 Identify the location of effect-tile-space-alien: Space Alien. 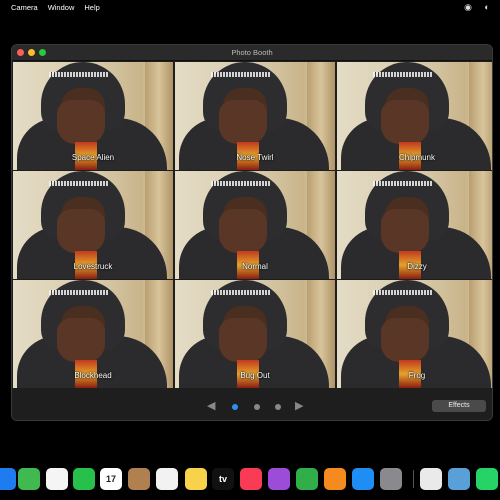
(93, 116).